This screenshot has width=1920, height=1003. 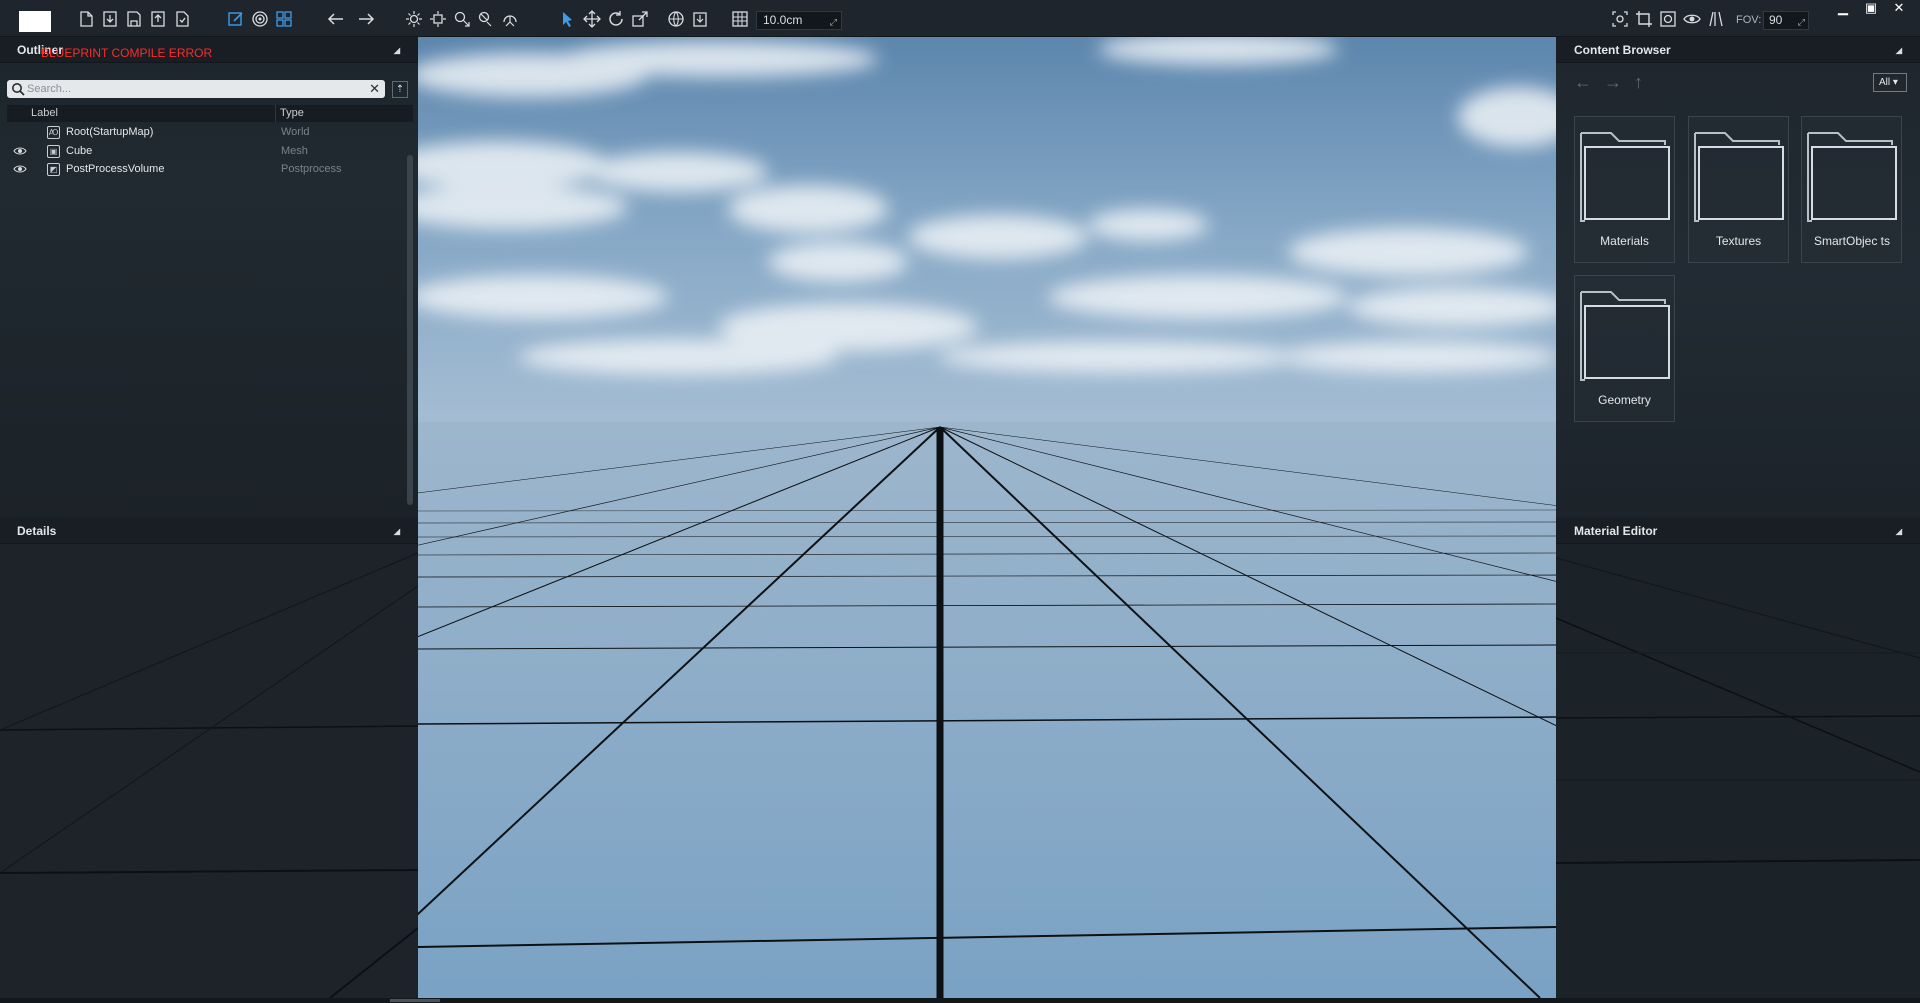 I want to click on import-icon, so click(x=110, y=19).